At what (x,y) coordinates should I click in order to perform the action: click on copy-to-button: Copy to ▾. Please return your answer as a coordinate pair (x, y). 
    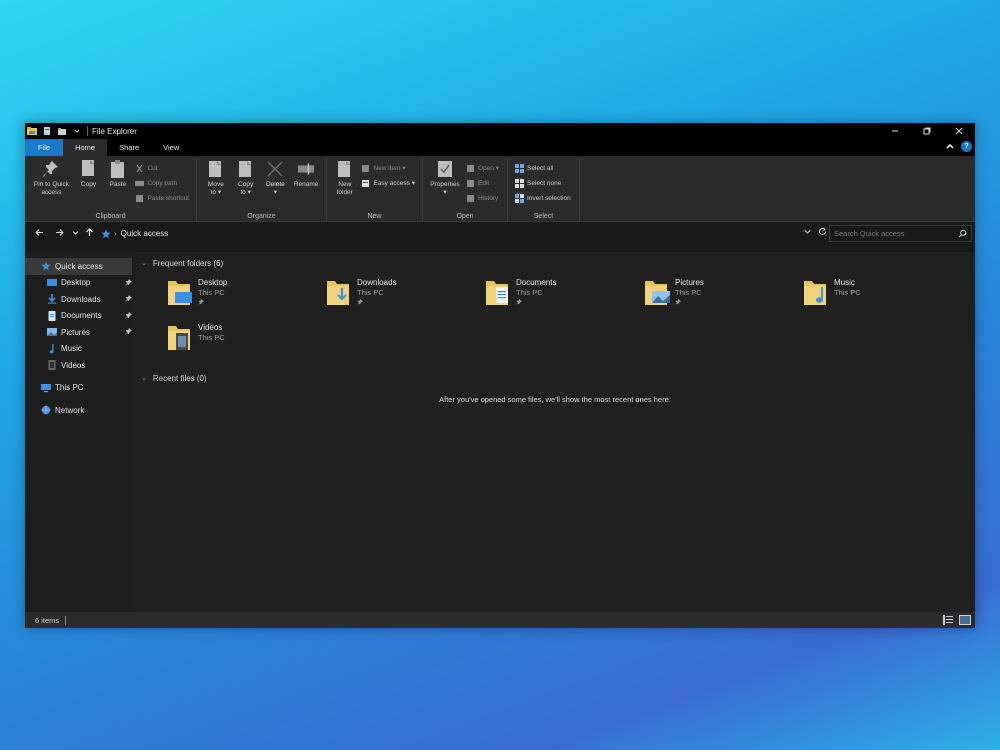
    Looking at the image, I should click on (246, 190).